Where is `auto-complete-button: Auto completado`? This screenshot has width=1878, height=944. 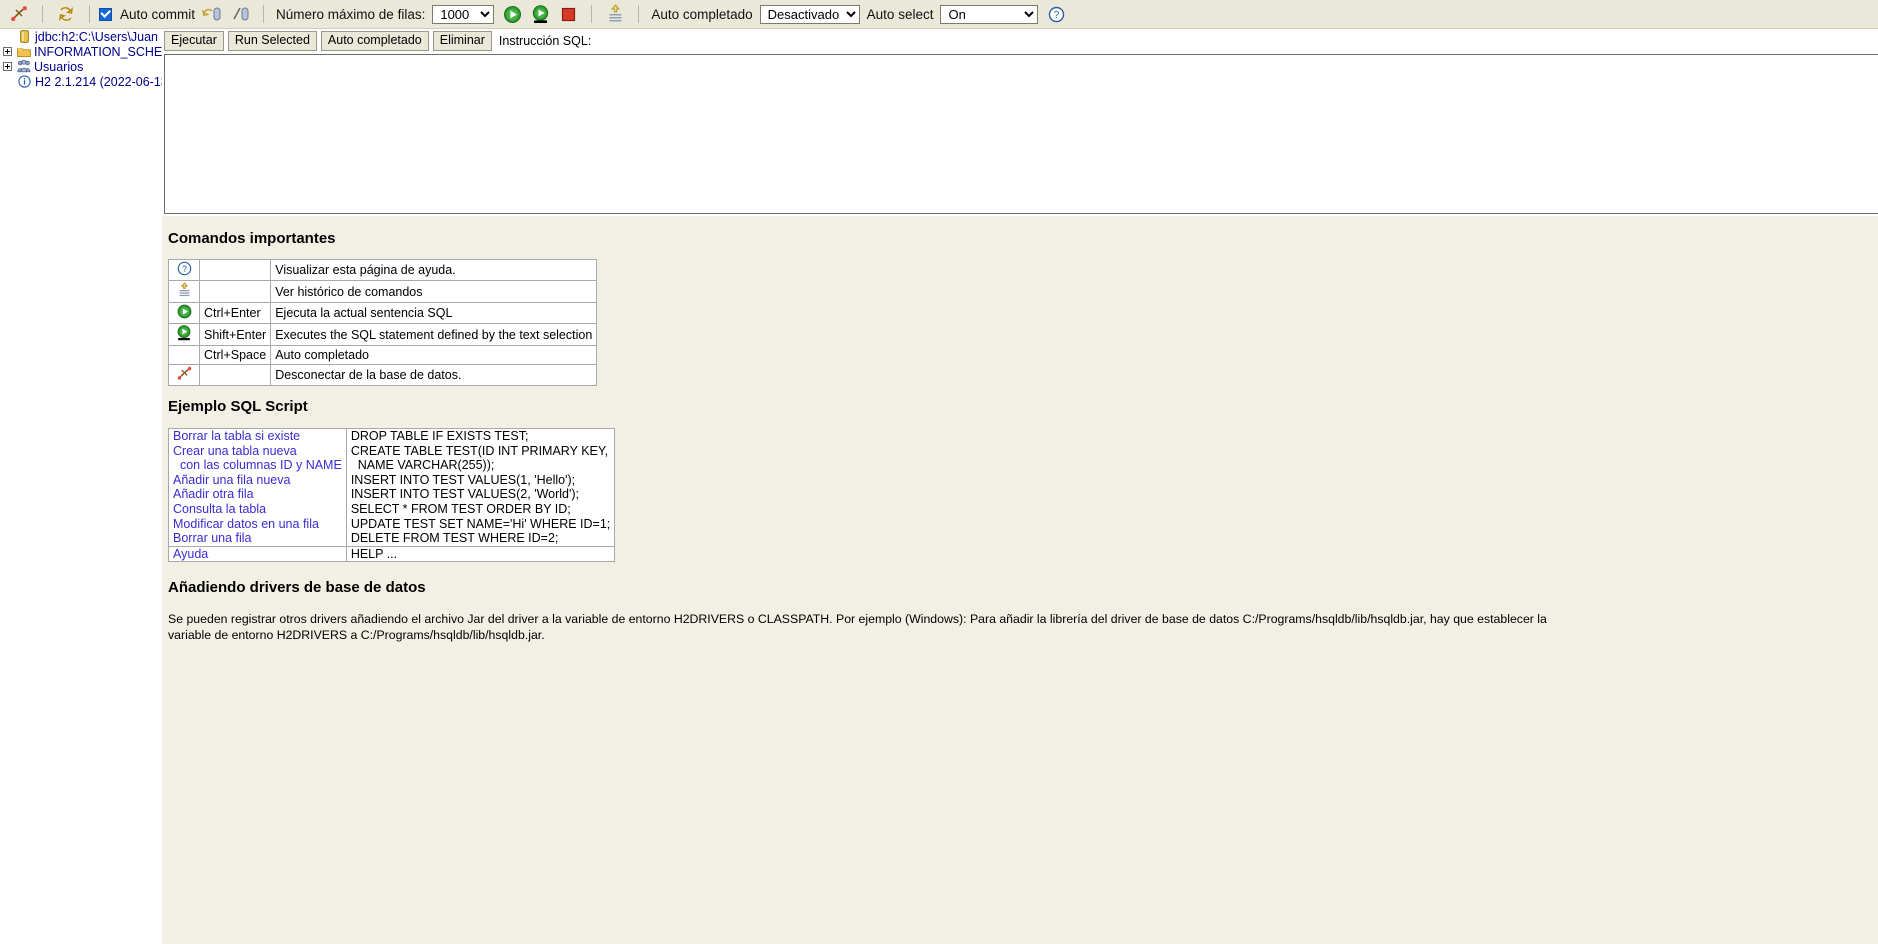 auto-complete-button: Auto completado is located at coordinates (374, 41).